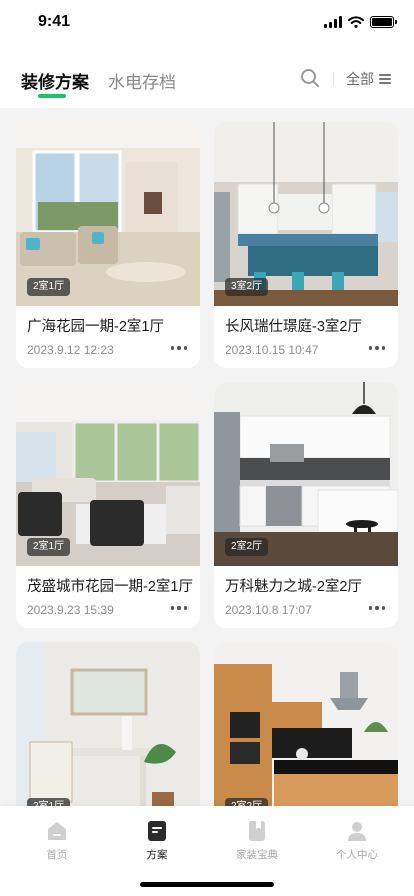  What do you see at coordinates (247, 547) in the screenshot?
I see `room-type-tag: 2室2厅` at bounding box center [247, 547].